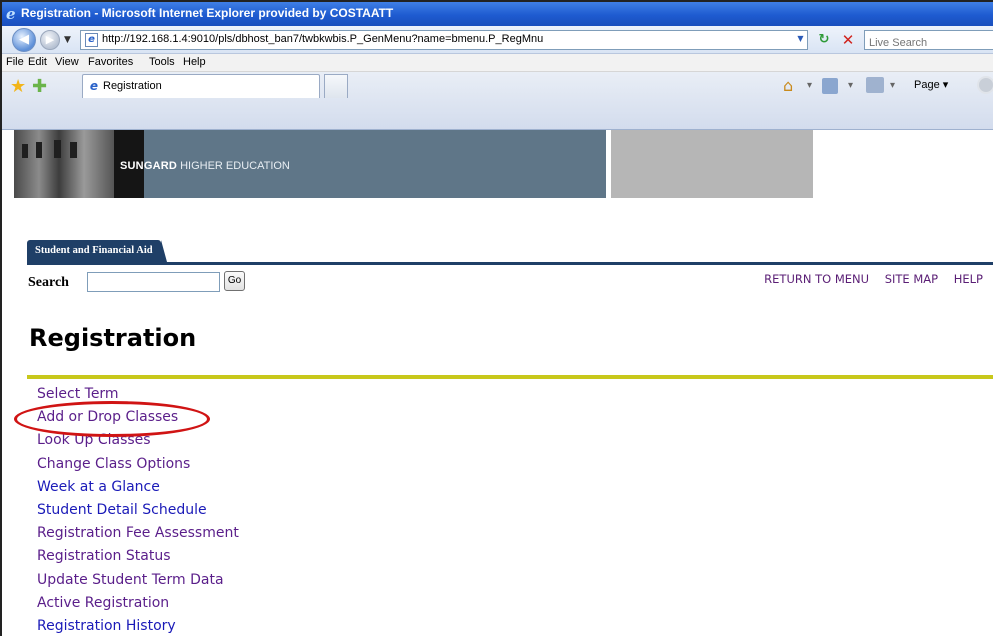 This screenshot has height=636, width=993. What do you see at coordinates (138, 533) in the screenshot?
I see `registration-fee-assessment-link: Registration Fee Assessment` at bounding box center [138, 533].